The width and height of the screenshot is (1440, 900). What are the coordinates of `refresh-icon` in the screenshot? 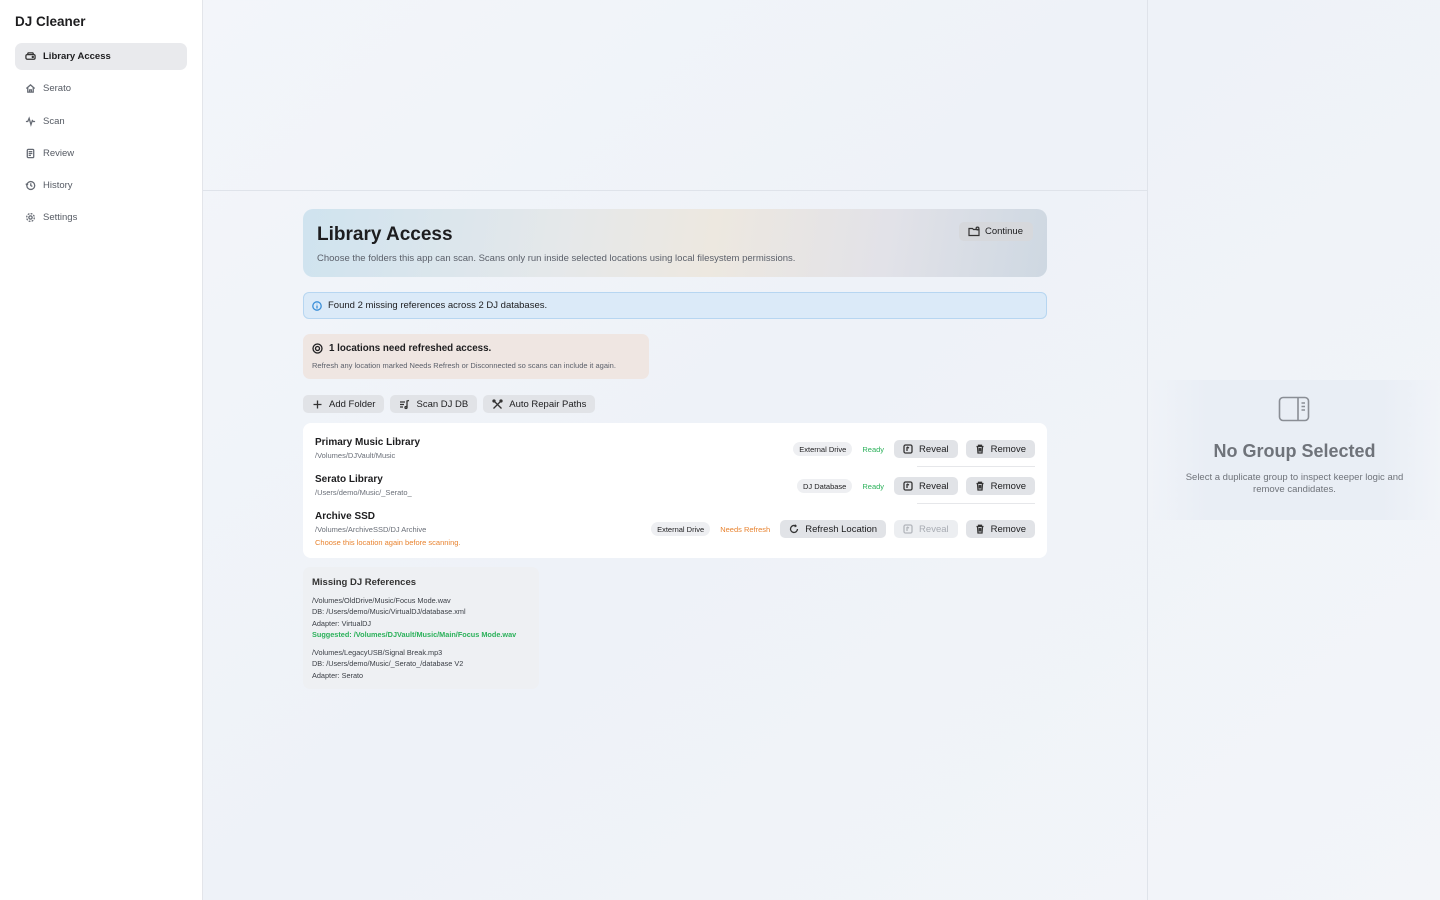 It's located at (794, 529).